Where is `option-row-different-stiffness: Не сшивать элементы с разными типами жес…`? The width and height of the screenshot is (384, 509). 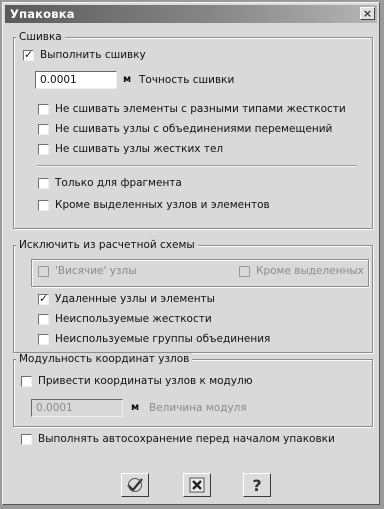 option-row-different-stiffness: Не сшивать элементы с разными типами жес… is located at coordinates (192, 109).